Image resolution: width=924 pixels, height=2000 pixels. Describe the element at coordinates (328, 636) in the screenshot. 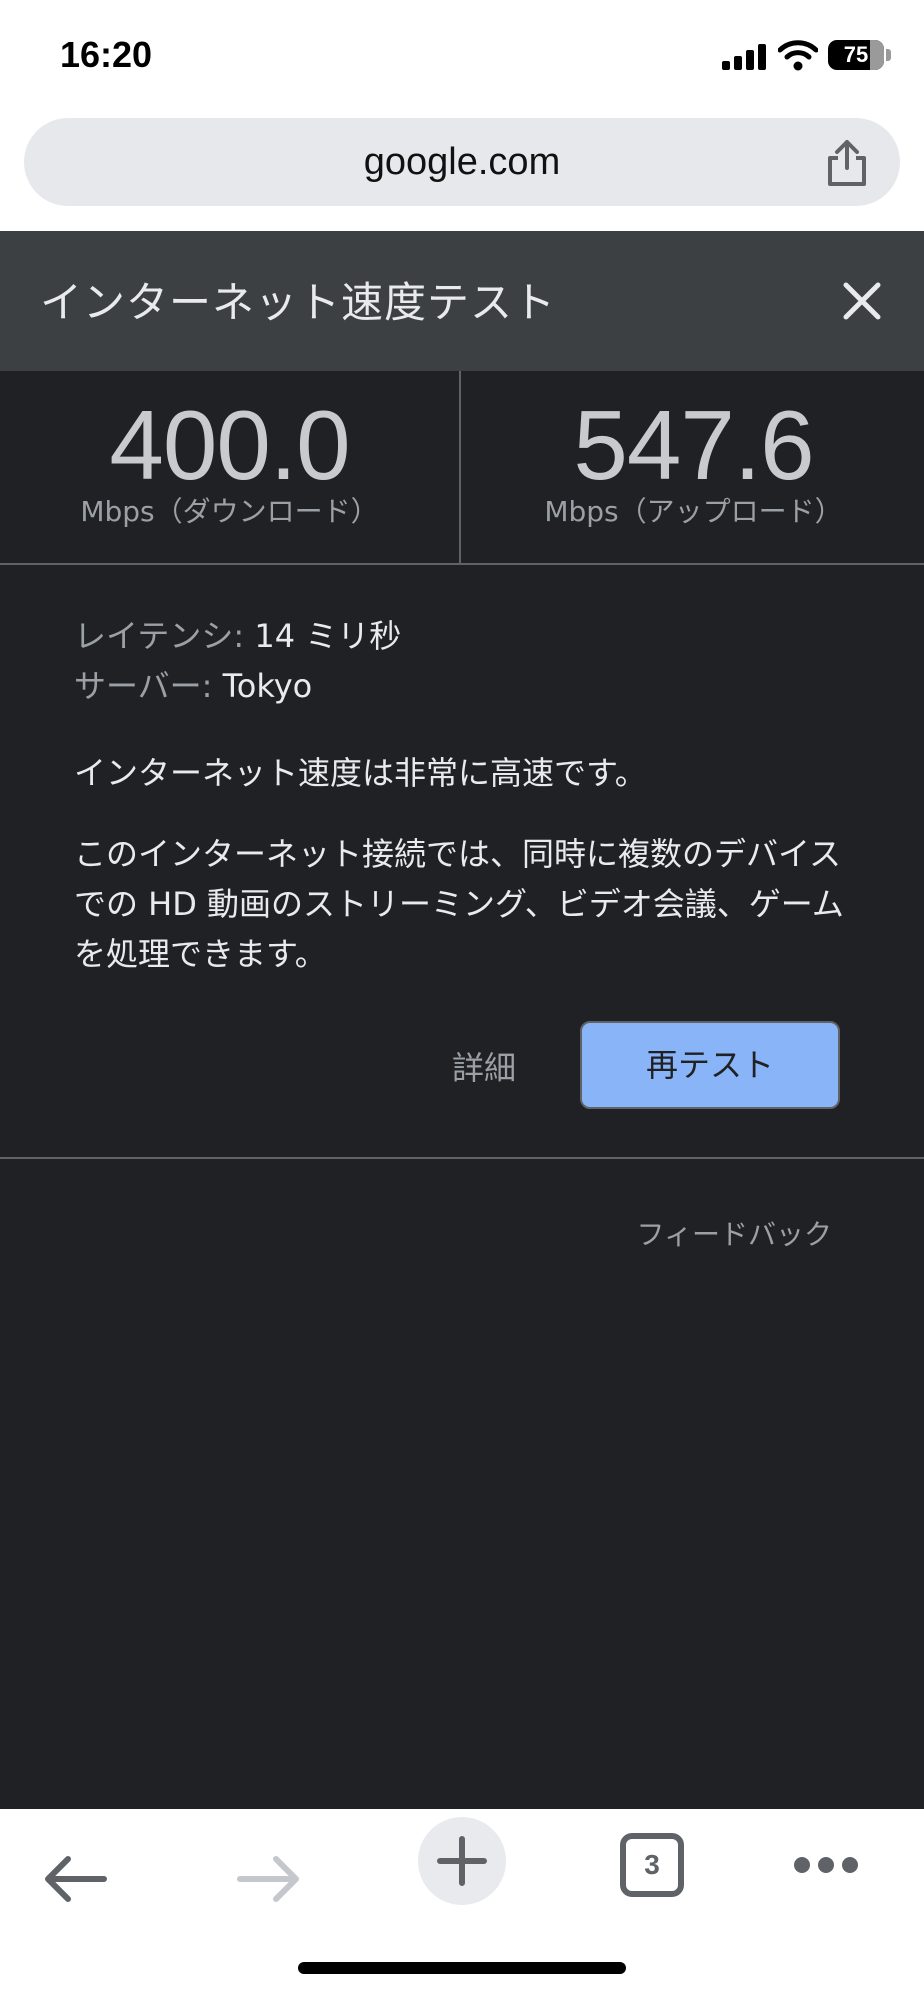

I see `latency-value: 14 ミリ秒` at that location.